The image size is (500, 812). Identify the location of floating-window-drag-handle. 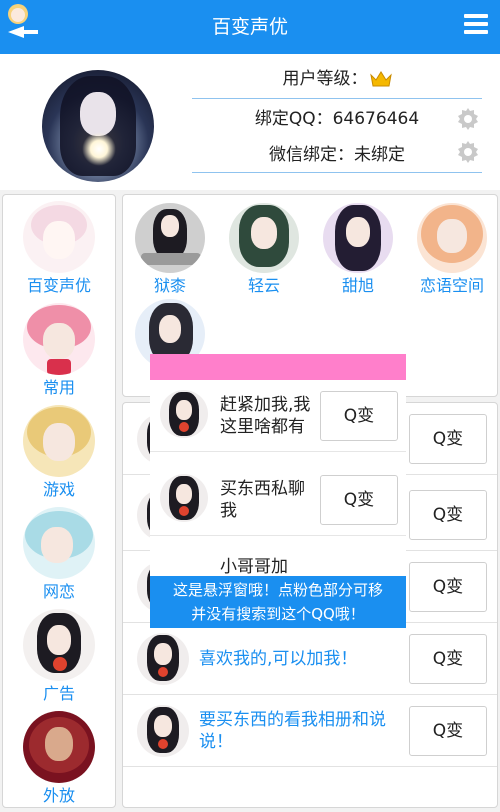
(278, 367).